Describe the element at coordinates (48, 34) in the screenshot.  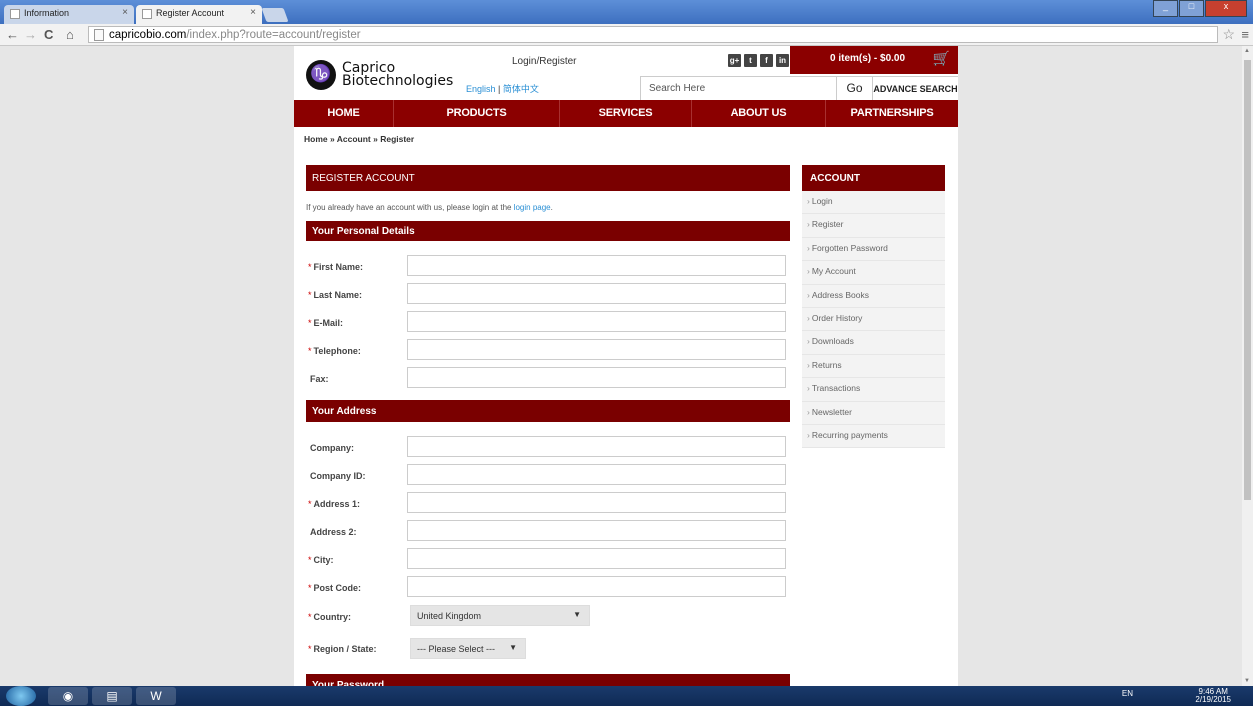
I see `reload-icon: C` at that location.